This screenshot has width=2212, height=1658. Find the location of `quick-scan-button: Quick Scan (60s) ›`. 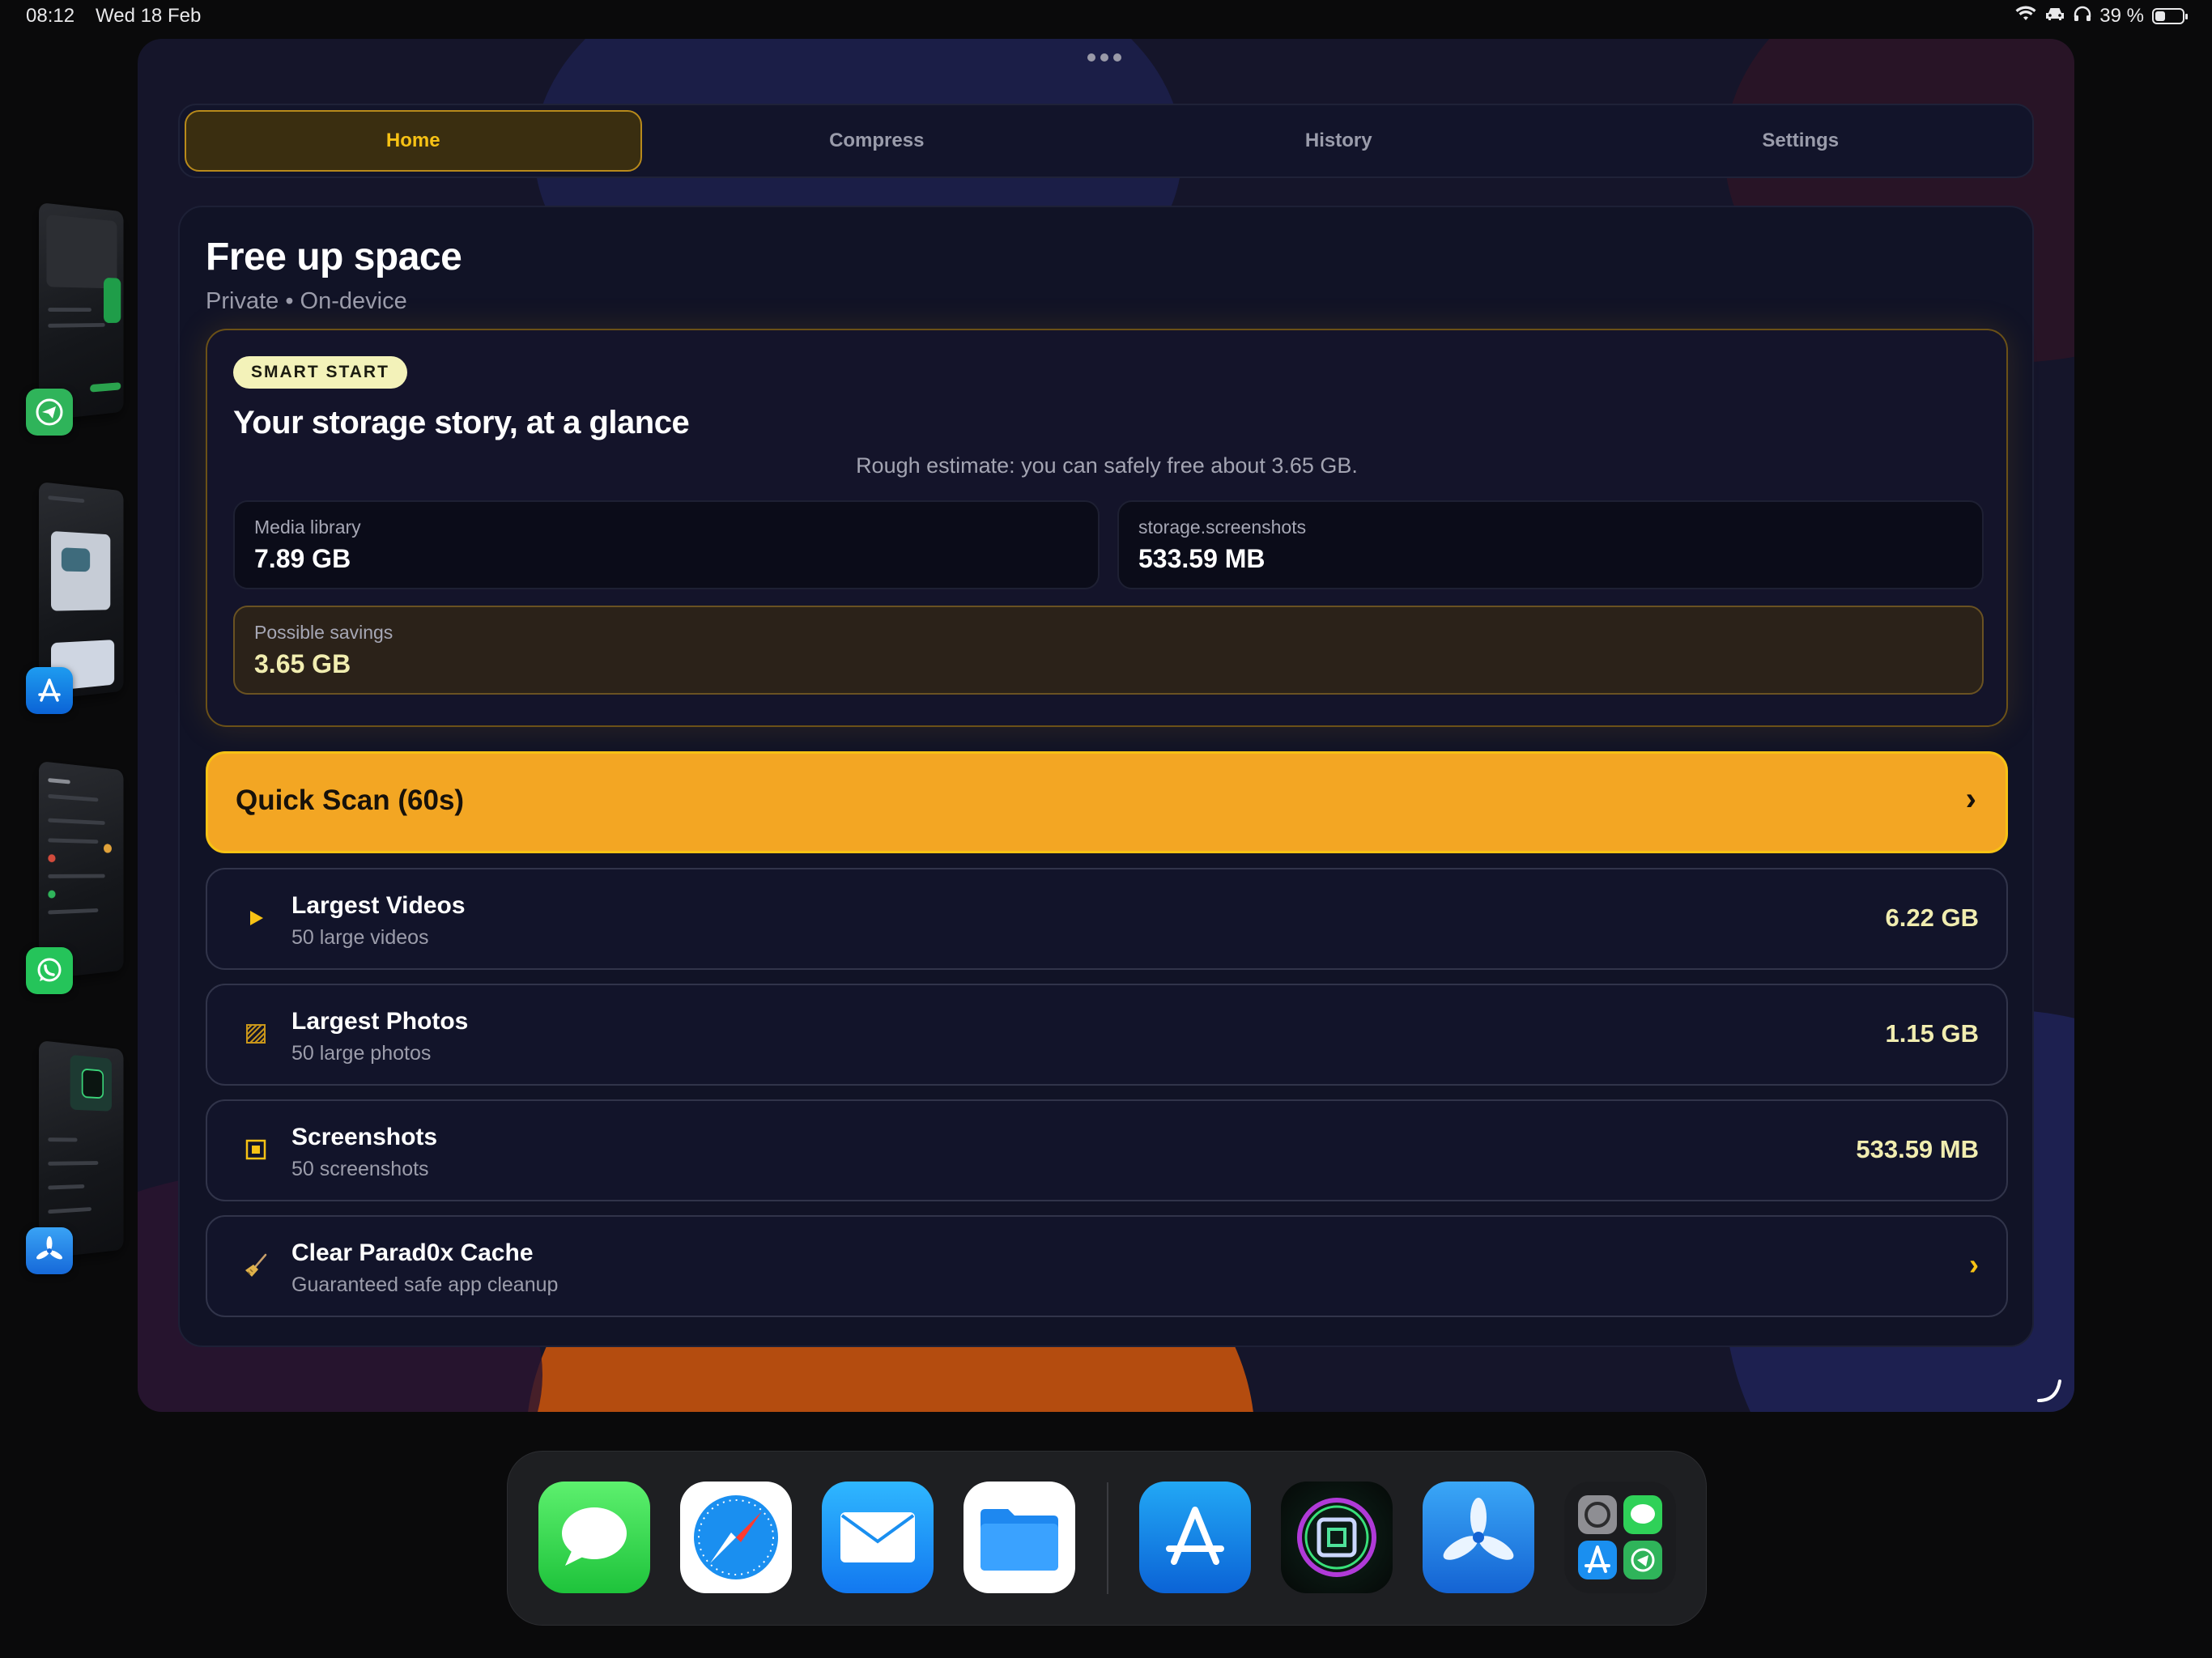

quick-scan-button: Quick Scan (60s) › is located at coordinates (1107, 802).